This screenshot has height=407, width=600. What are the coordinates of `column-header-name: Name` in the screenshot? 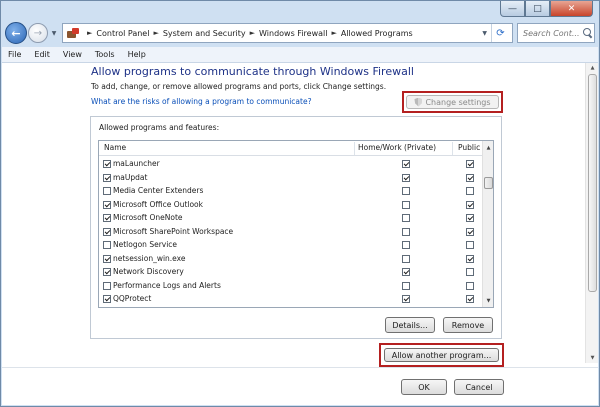 It's located at (115, 147).